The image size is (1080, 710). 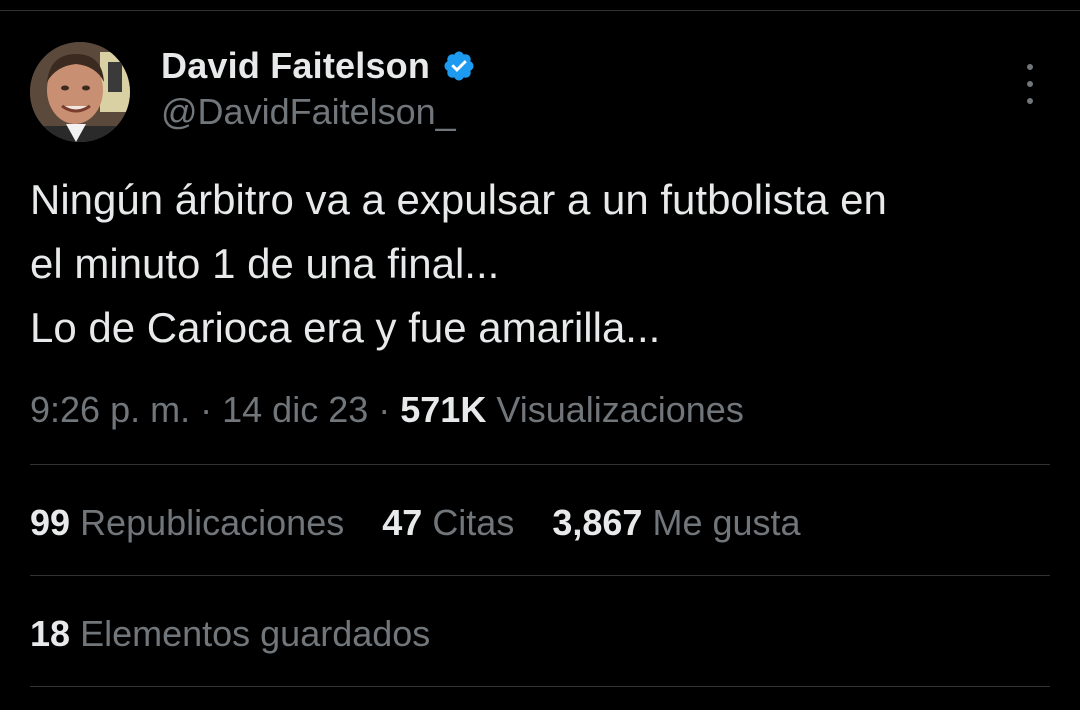 What do you see at coordinates (443, 409) in the screenshot?
I see `views-count: 571K` at bounding box center [443, 409].